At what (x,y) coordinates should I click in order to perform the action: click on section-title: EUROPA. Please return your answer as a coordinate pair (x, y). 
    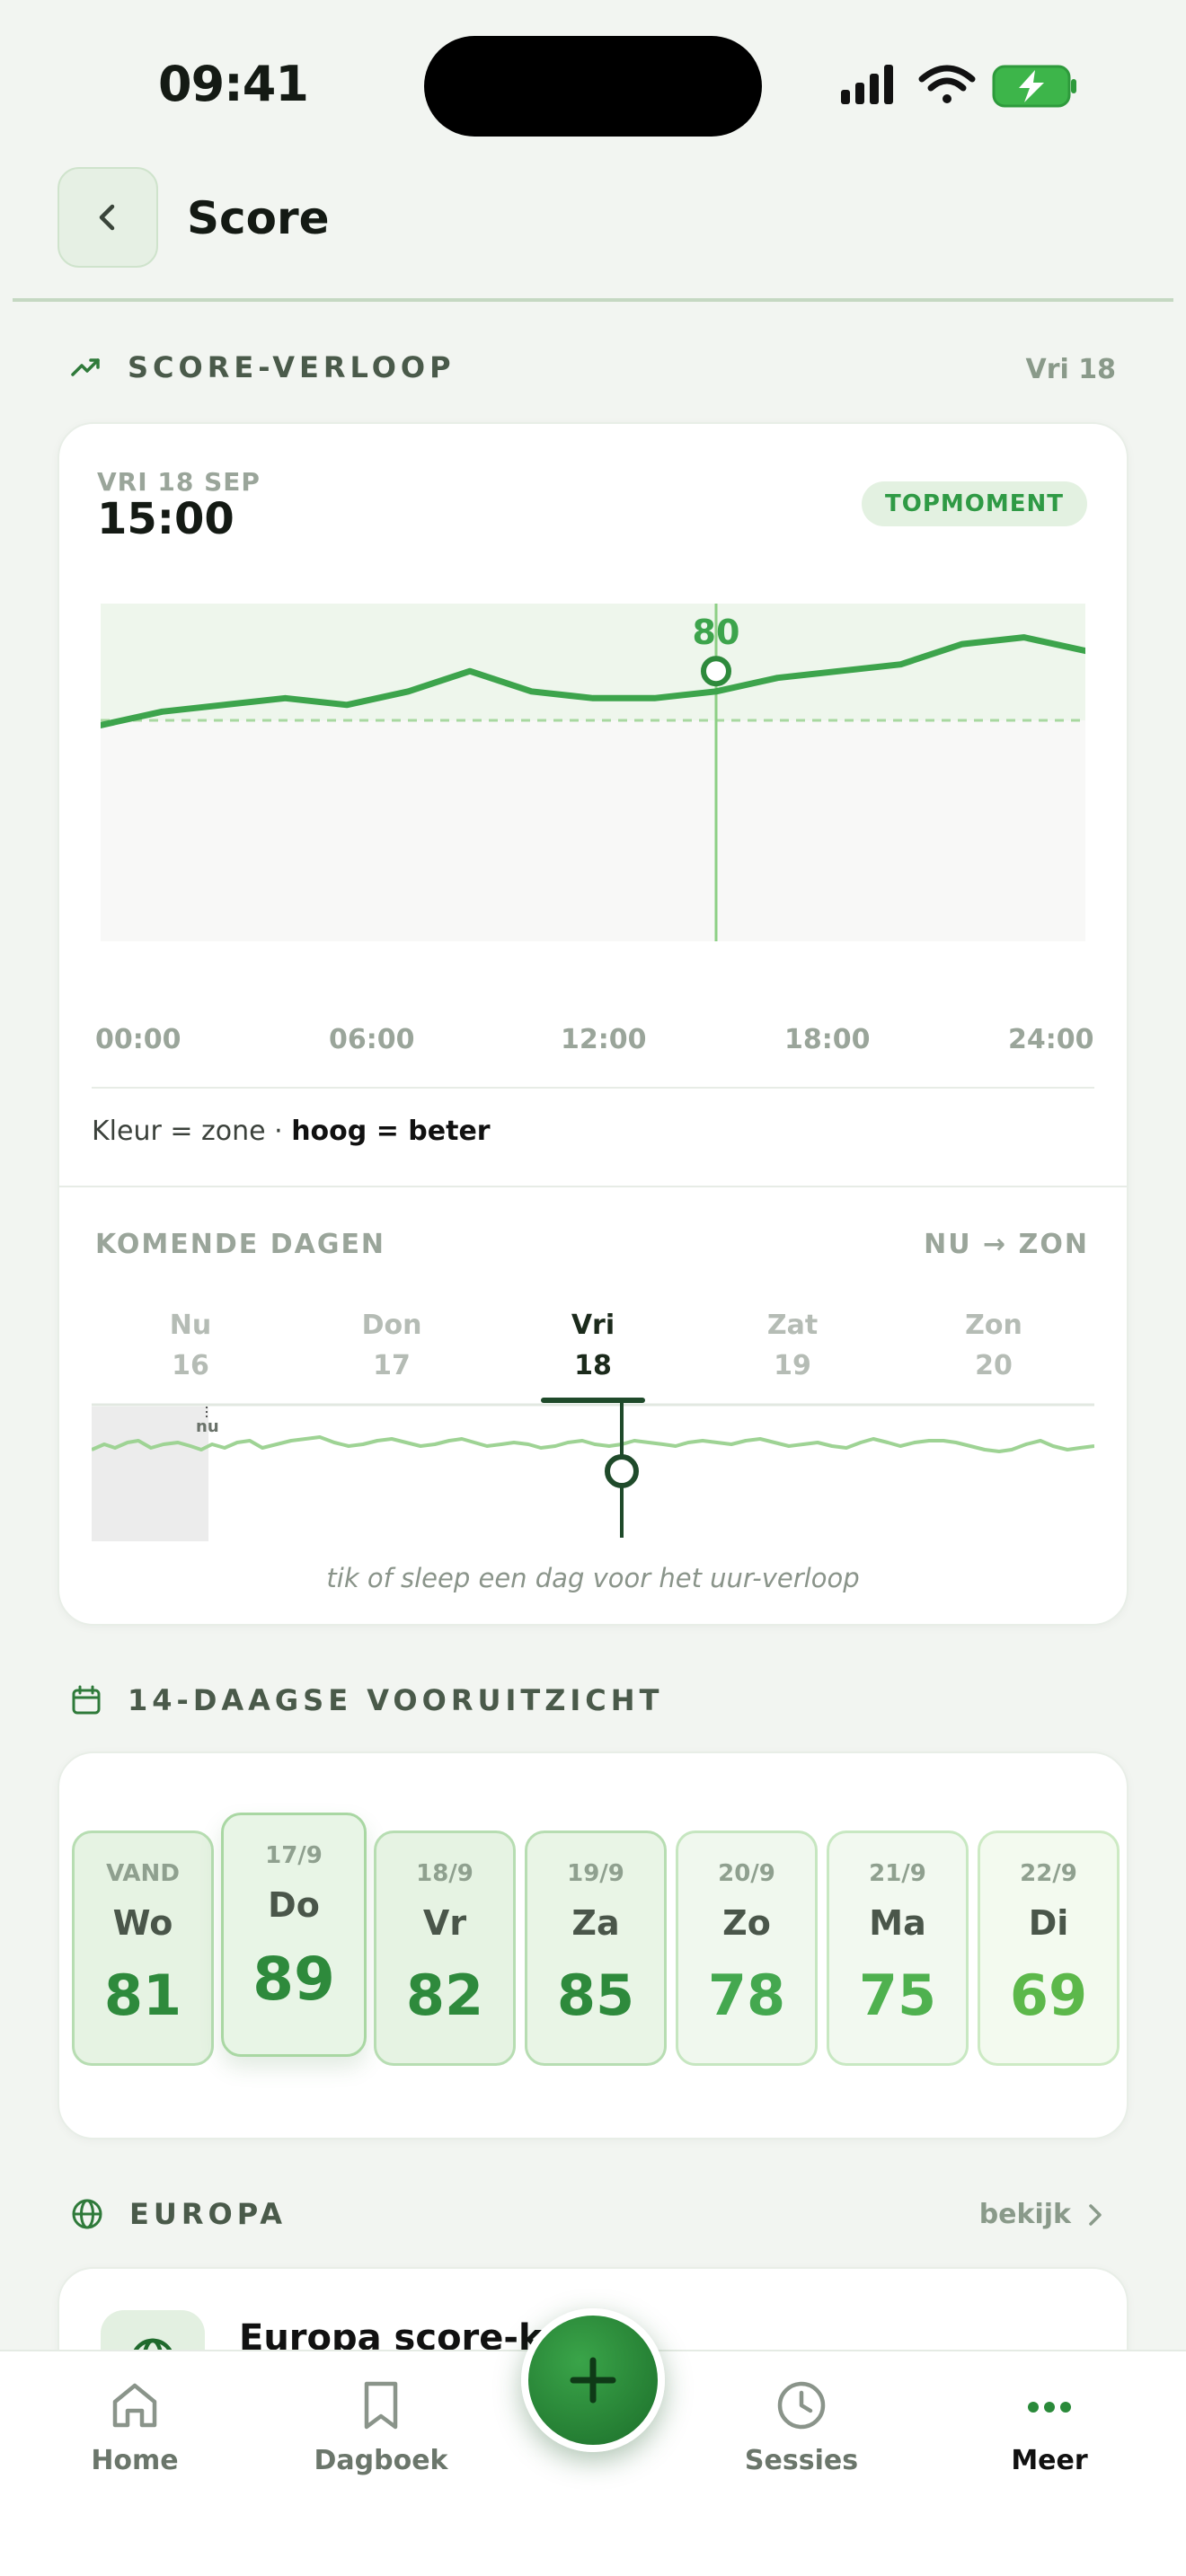
    Looking at the image, I should click on (208, 2214).